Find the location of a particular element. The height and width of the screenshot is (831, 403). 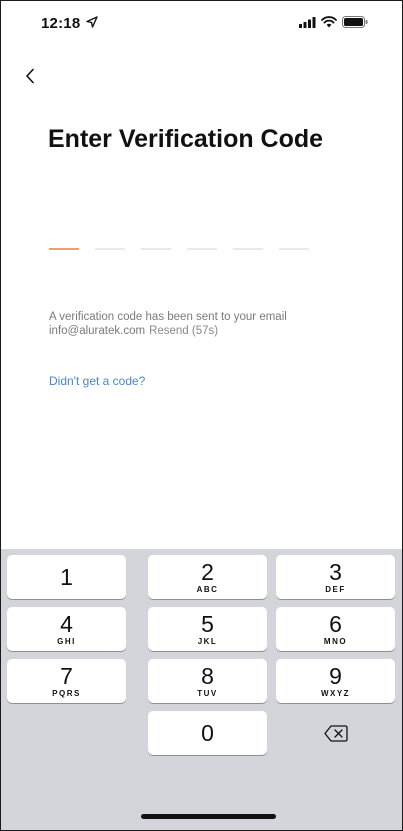

home-indicator is located at coordinates (208, 816).